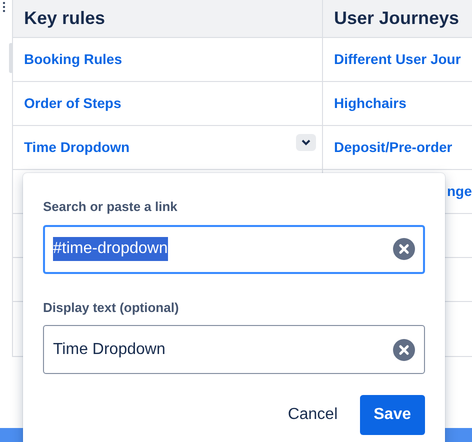 This screenshot has width=472, height=442. What do you see at coordinates (77, 147) in the screenshot?
I see `table-link: Time Dropdown` at bounding box center [77, 147].